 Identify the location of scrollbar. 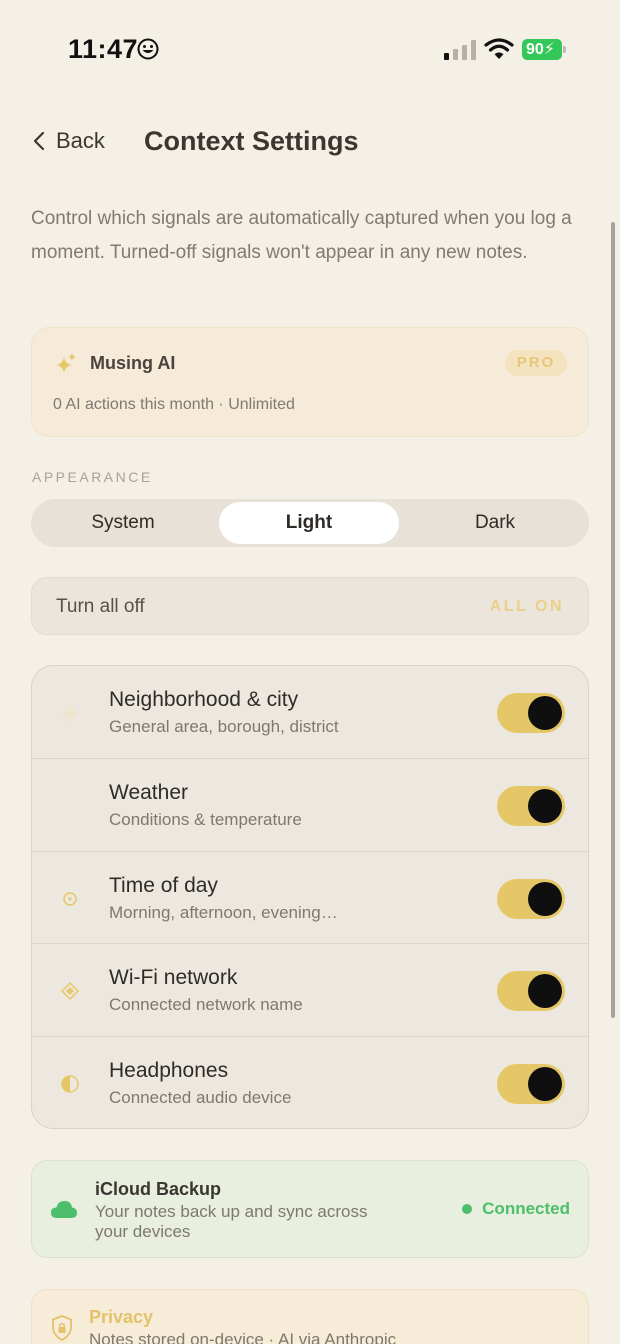
(613, 620).